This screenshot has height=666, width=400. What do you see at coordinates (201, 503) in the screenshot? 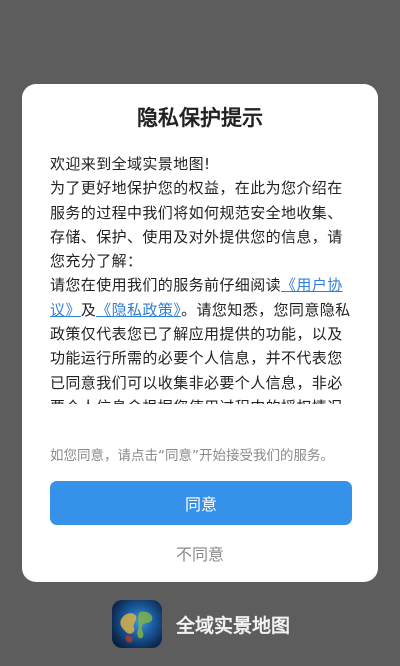
I see `agree-button: 同意` at bounding box center [201, 503].